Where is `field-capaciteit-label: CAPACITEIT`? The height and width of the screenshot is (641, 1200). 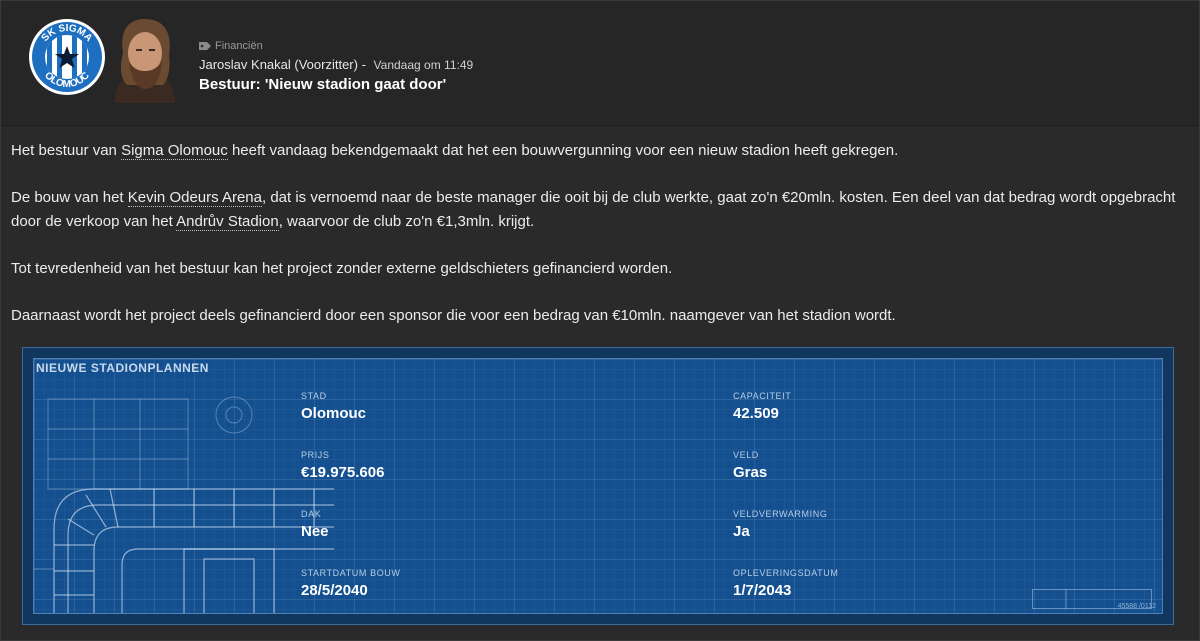 field-capaciteit-label: CAPACITEIT is located at coordinates (762, 396).